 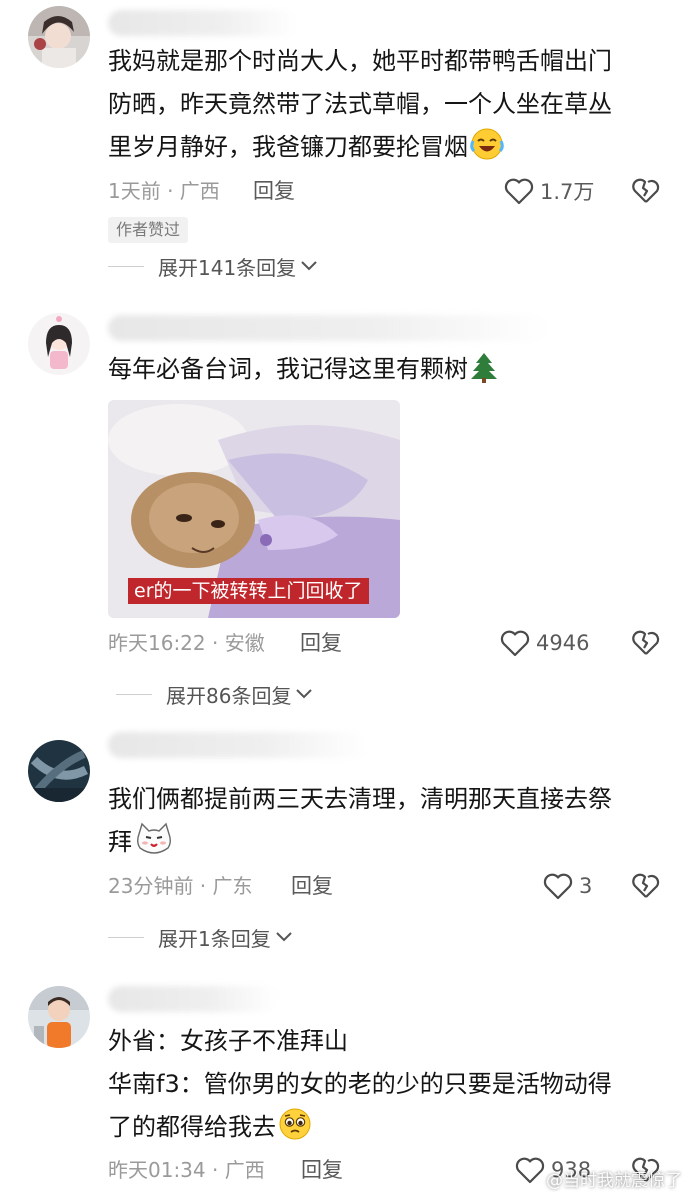 What do you see at coordinates (192, 1127) in the screenshot?
I see `comment-line-text: 了的都得给我去` at bounding box center [192, 1127].